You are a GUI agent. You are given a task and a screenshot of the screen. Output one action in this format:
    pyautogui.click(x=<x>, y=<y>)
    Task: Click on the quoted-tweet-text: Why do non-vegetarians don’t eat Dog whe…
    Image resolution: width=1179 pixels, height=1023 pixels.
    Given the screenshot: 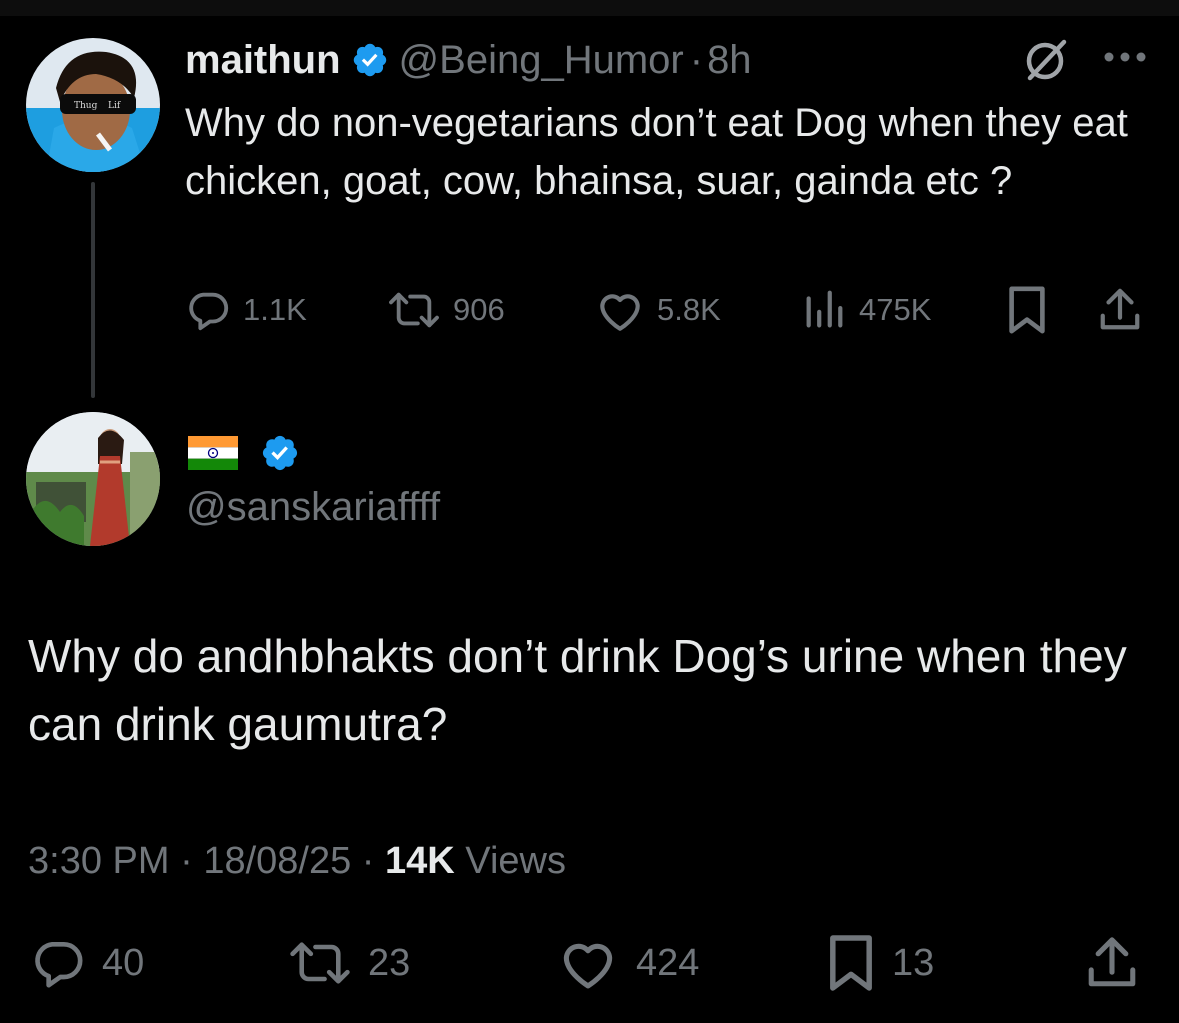 What is the action you would take?
    pyautogui.click(x=656, y=152)
    